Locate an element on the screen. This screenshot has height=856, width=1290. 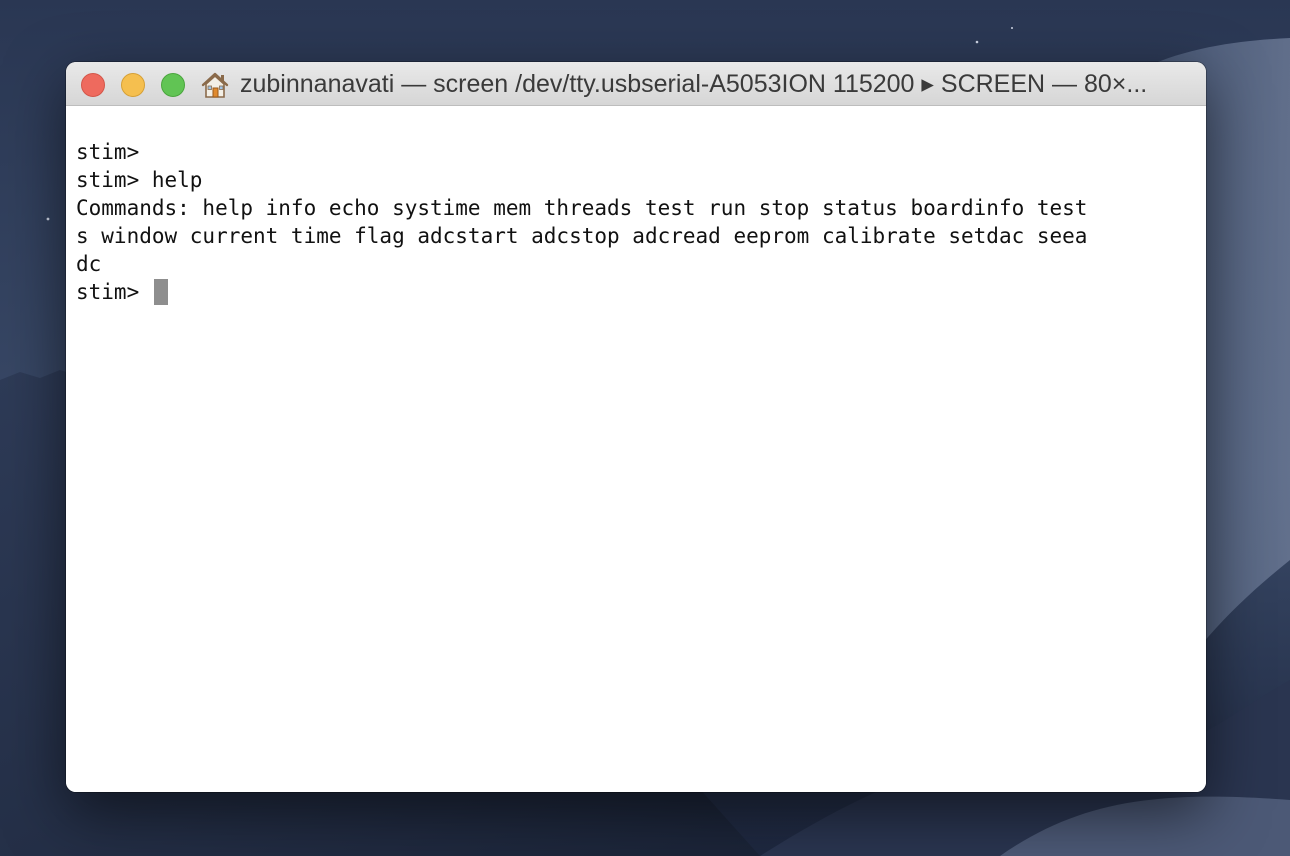
prompt-text: stim> is located at coordinates (114, 292).